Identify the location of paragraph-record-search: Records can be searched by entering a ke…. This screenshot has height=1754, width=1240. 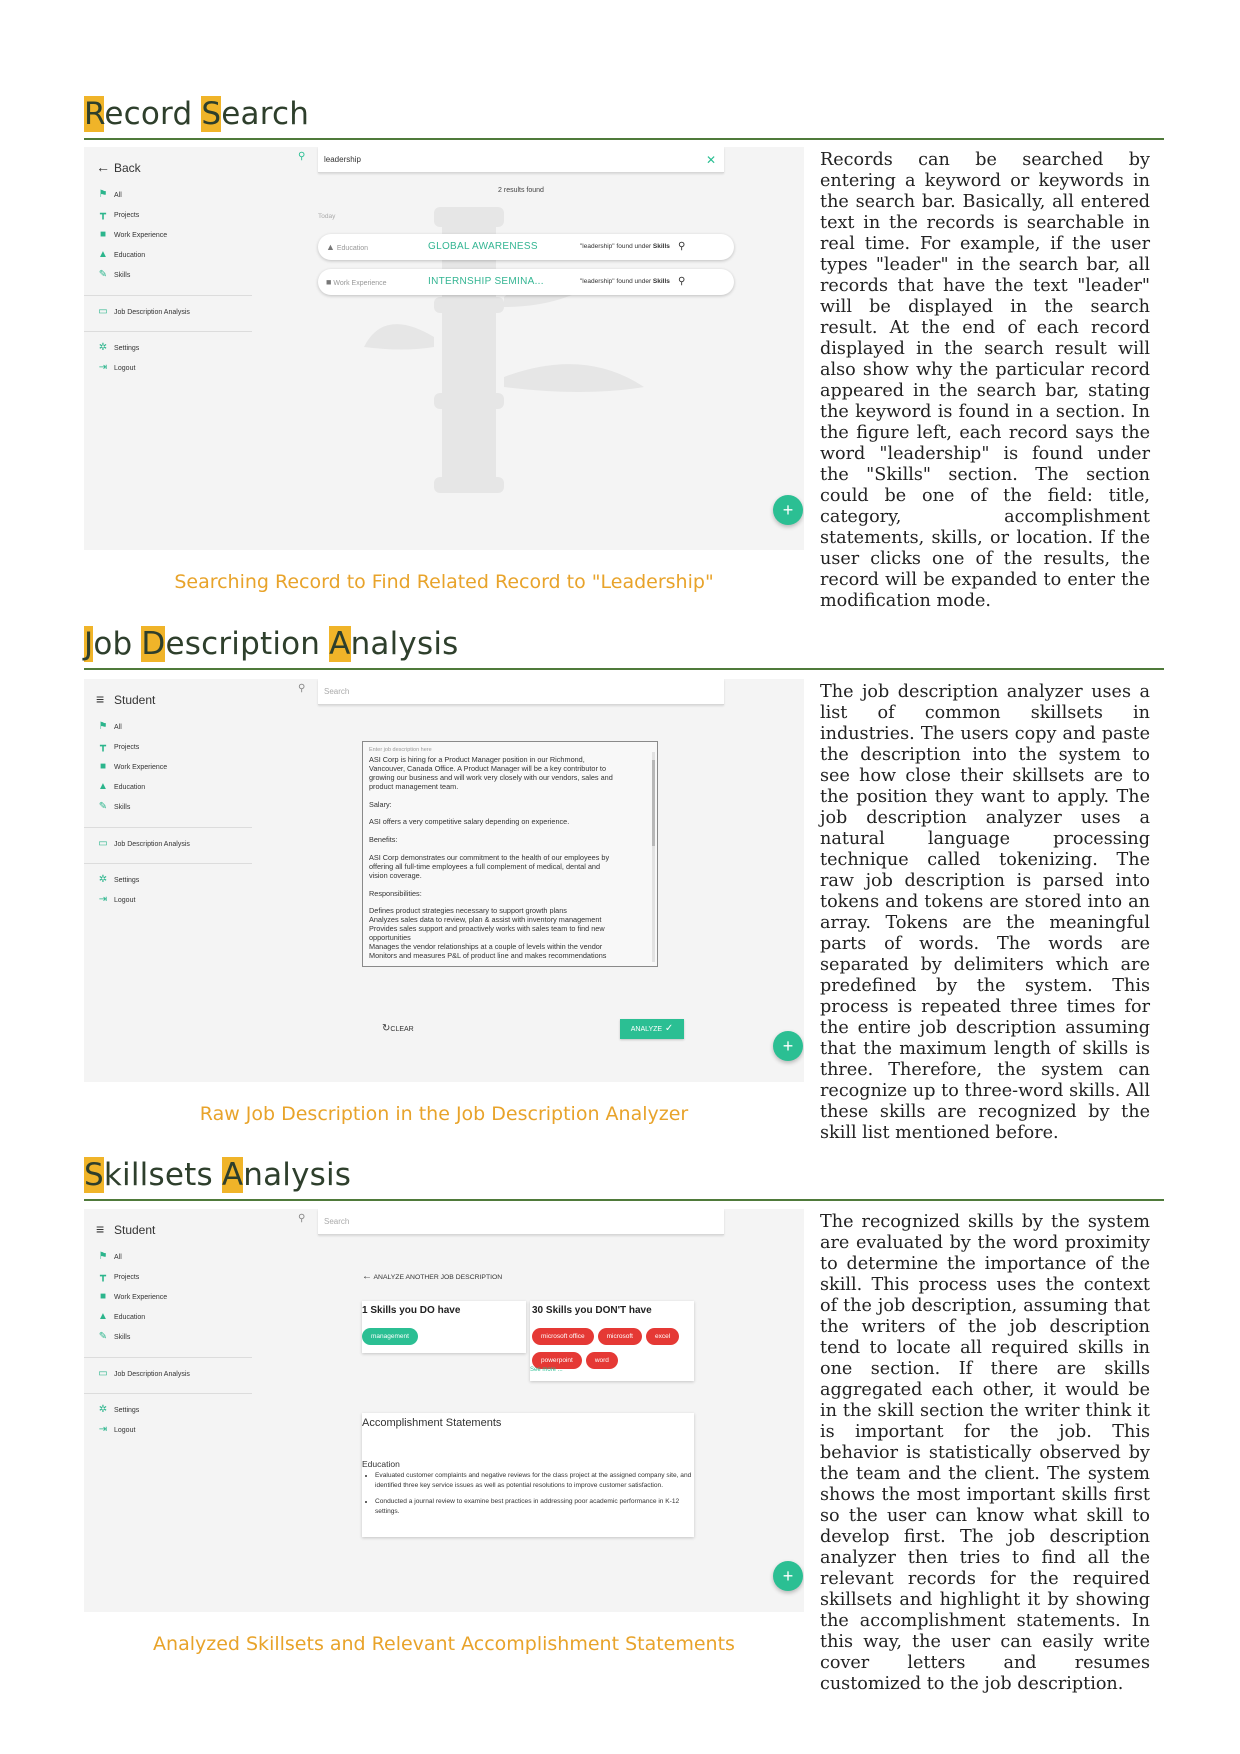
(985, 380).